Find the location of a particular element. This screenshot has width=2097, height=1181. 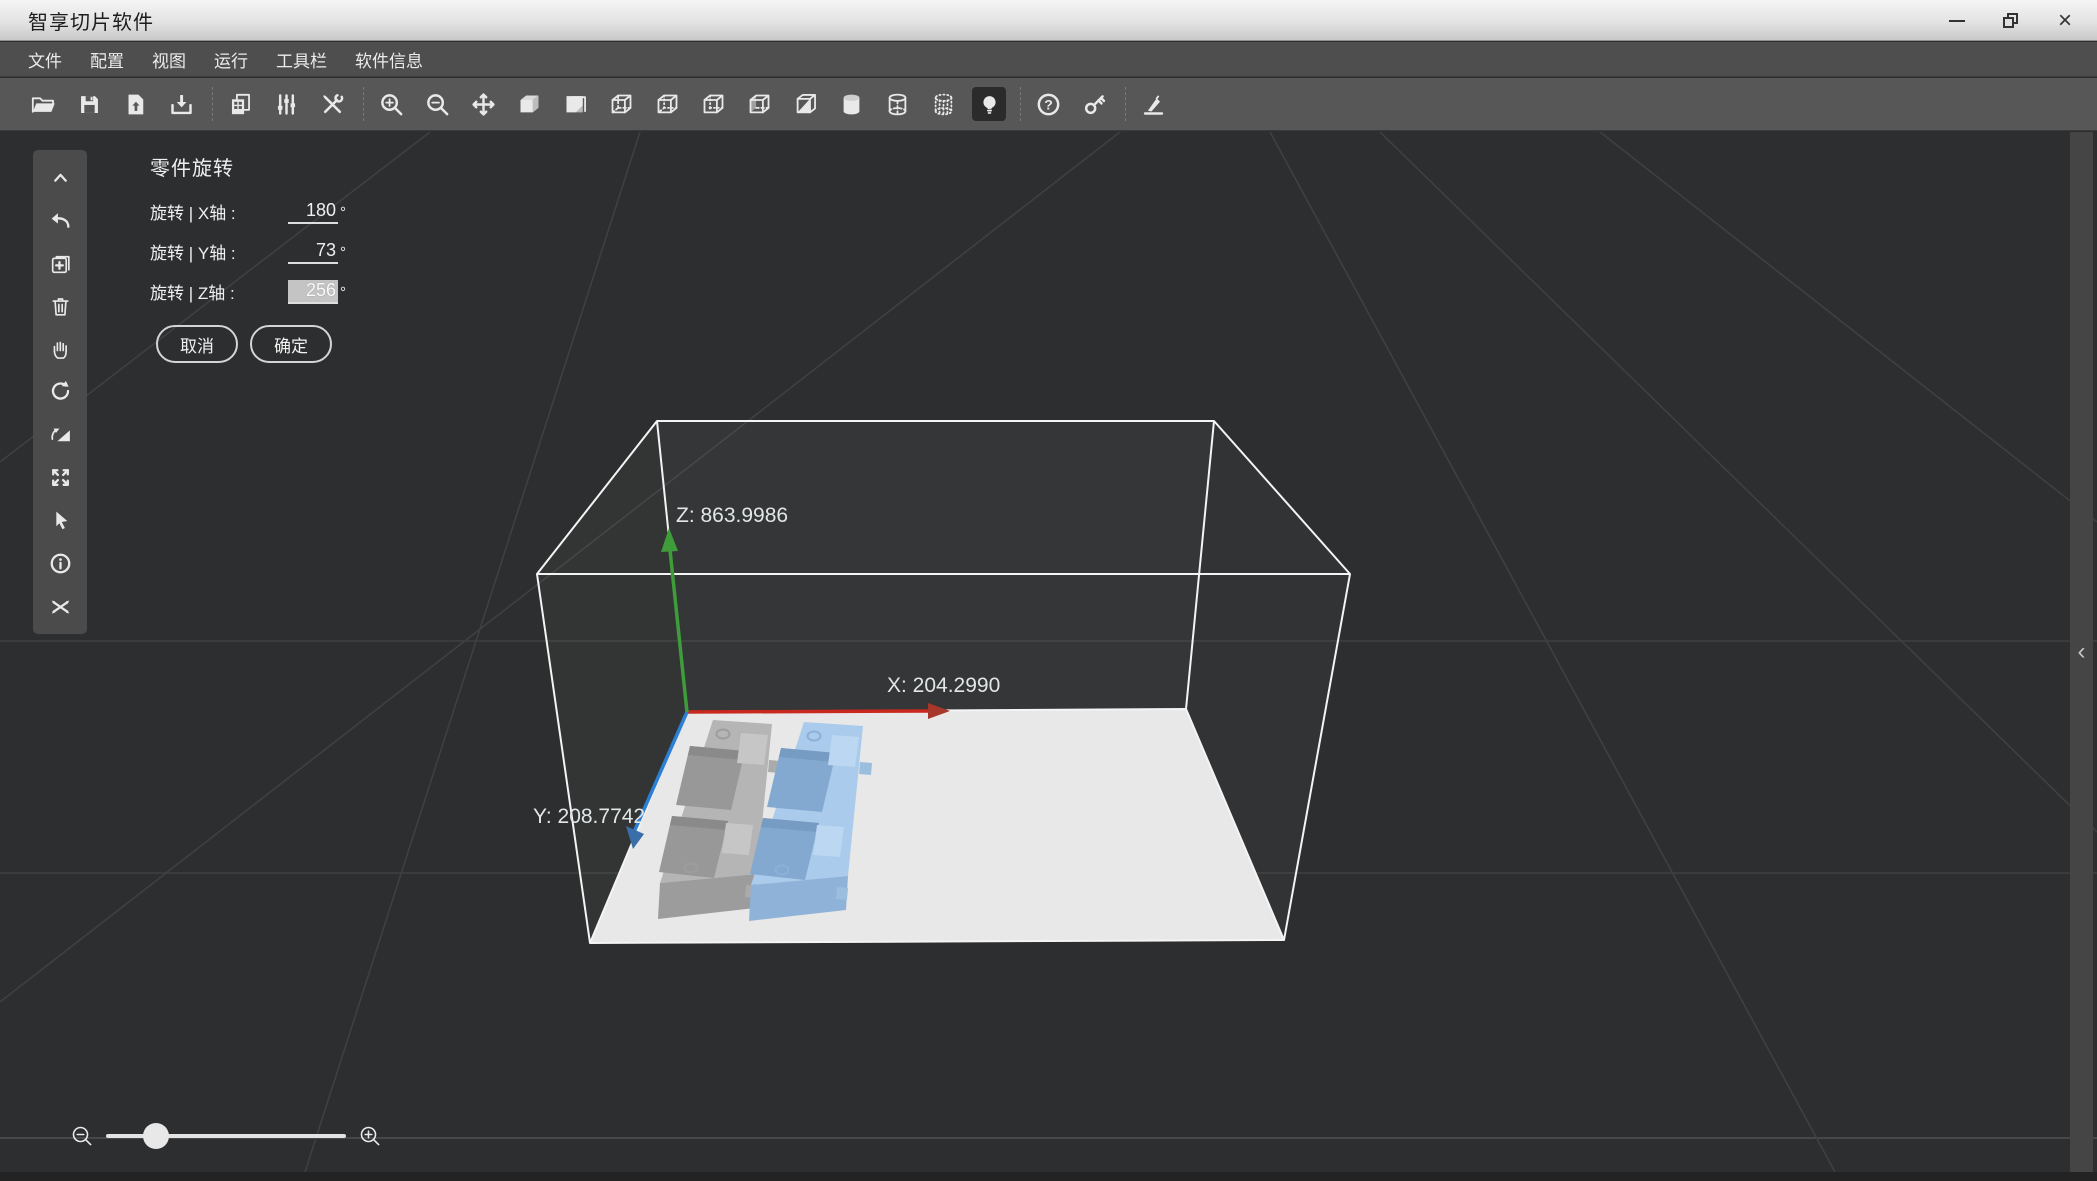

rail-collapse-button is located at coordinates (60, 178).